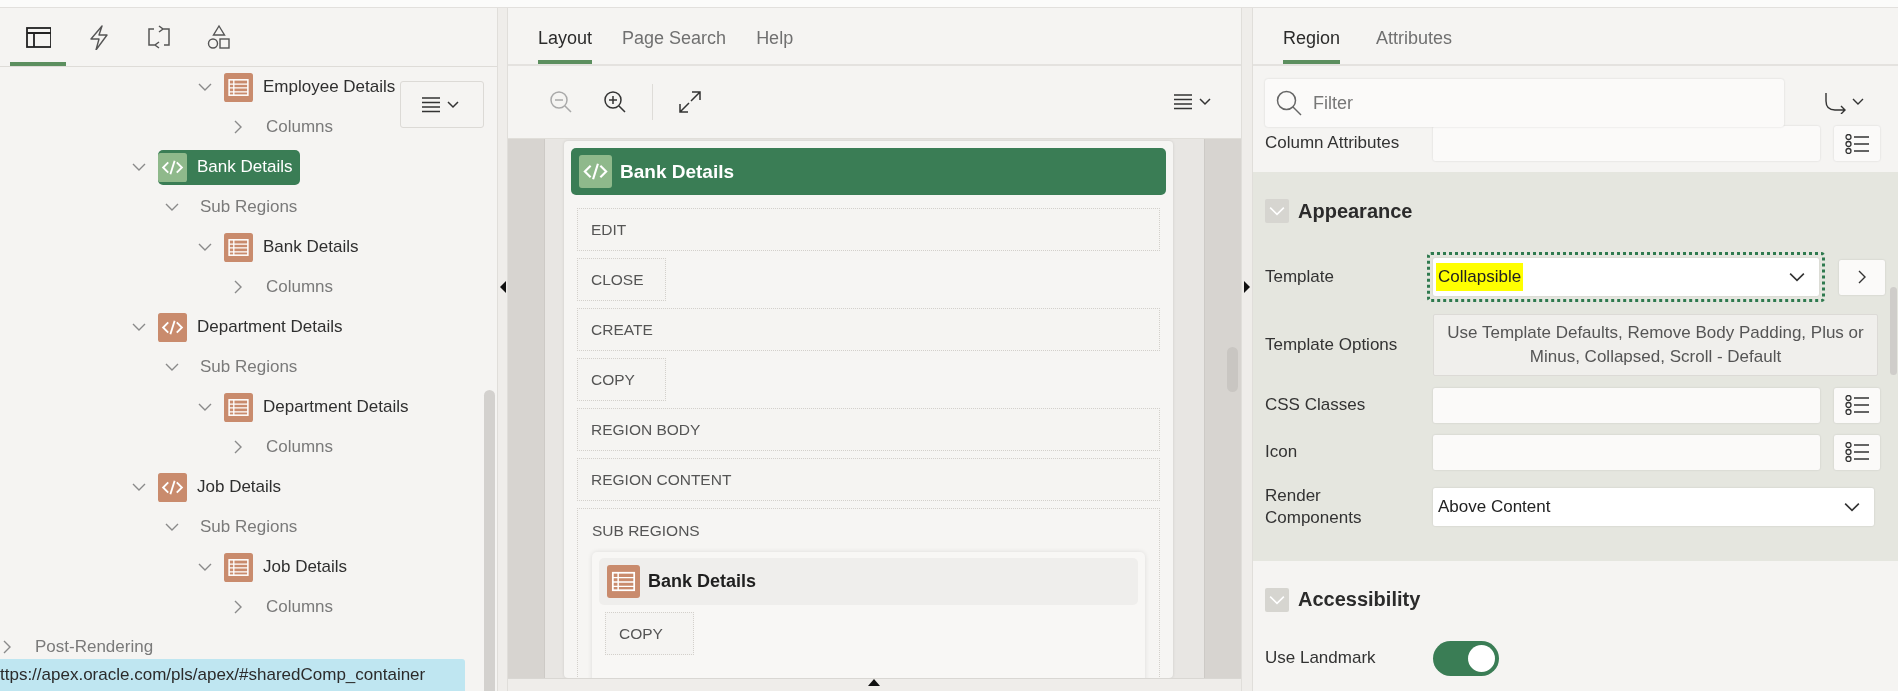  Describe the element at coordinates (874, 682) in the screenshot. I see `triangle-up-icon` at that location.